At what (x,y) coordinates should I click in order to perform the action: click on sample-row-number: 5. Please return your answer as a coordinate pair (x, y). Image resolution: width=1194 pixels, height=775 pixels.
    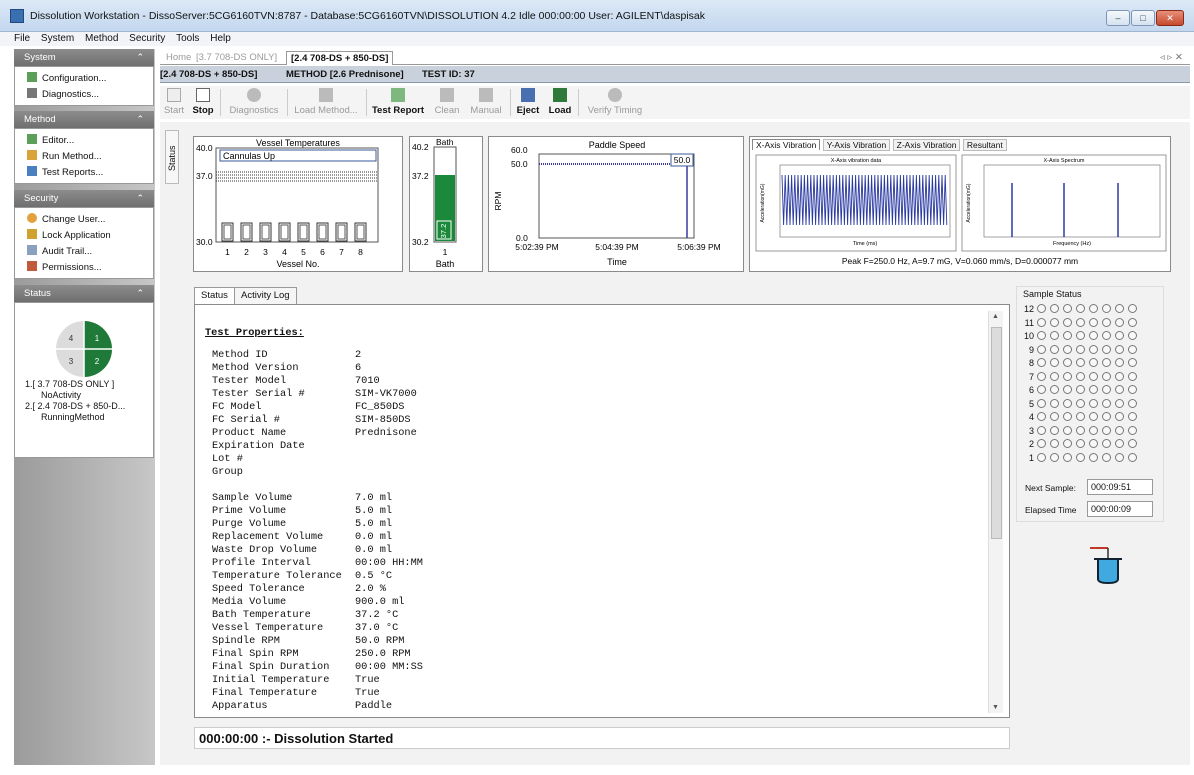
    Looking at the image, I should click on (1031, 403).